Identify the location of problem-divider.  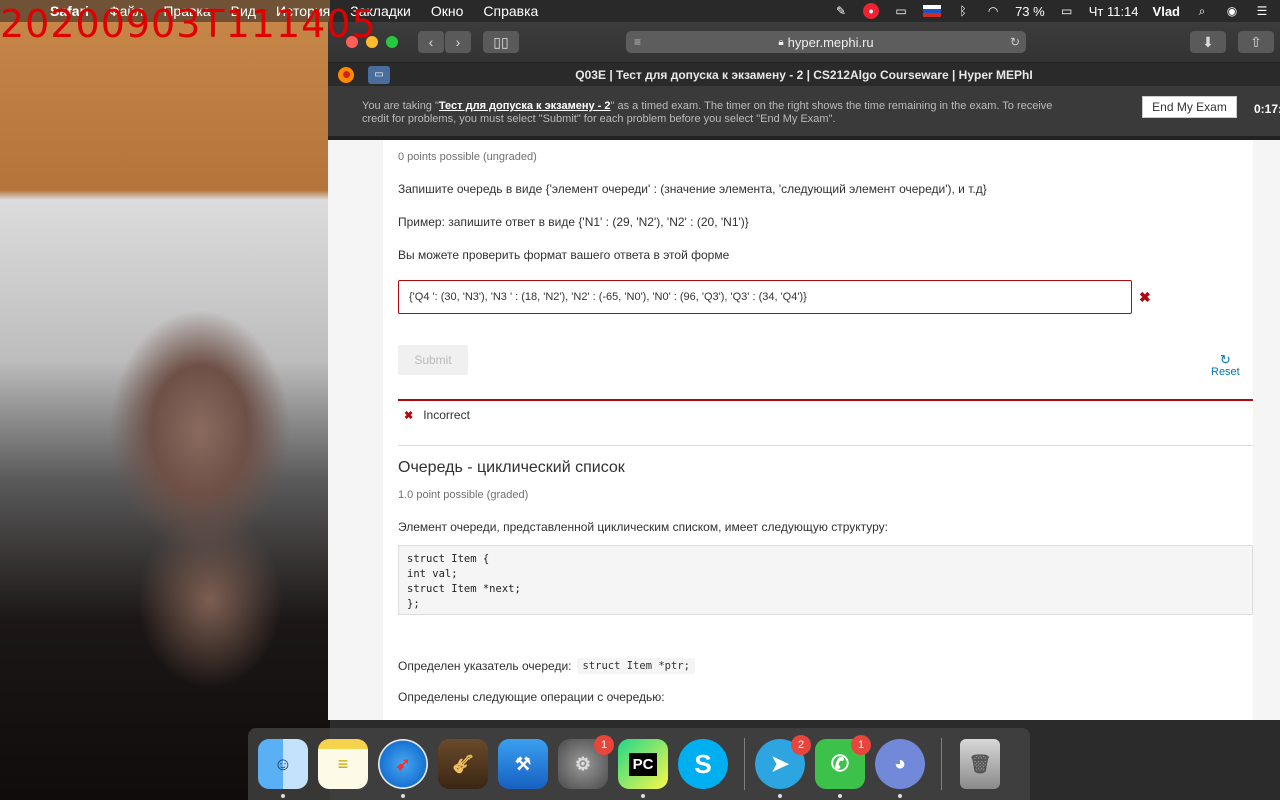
(825, 445).